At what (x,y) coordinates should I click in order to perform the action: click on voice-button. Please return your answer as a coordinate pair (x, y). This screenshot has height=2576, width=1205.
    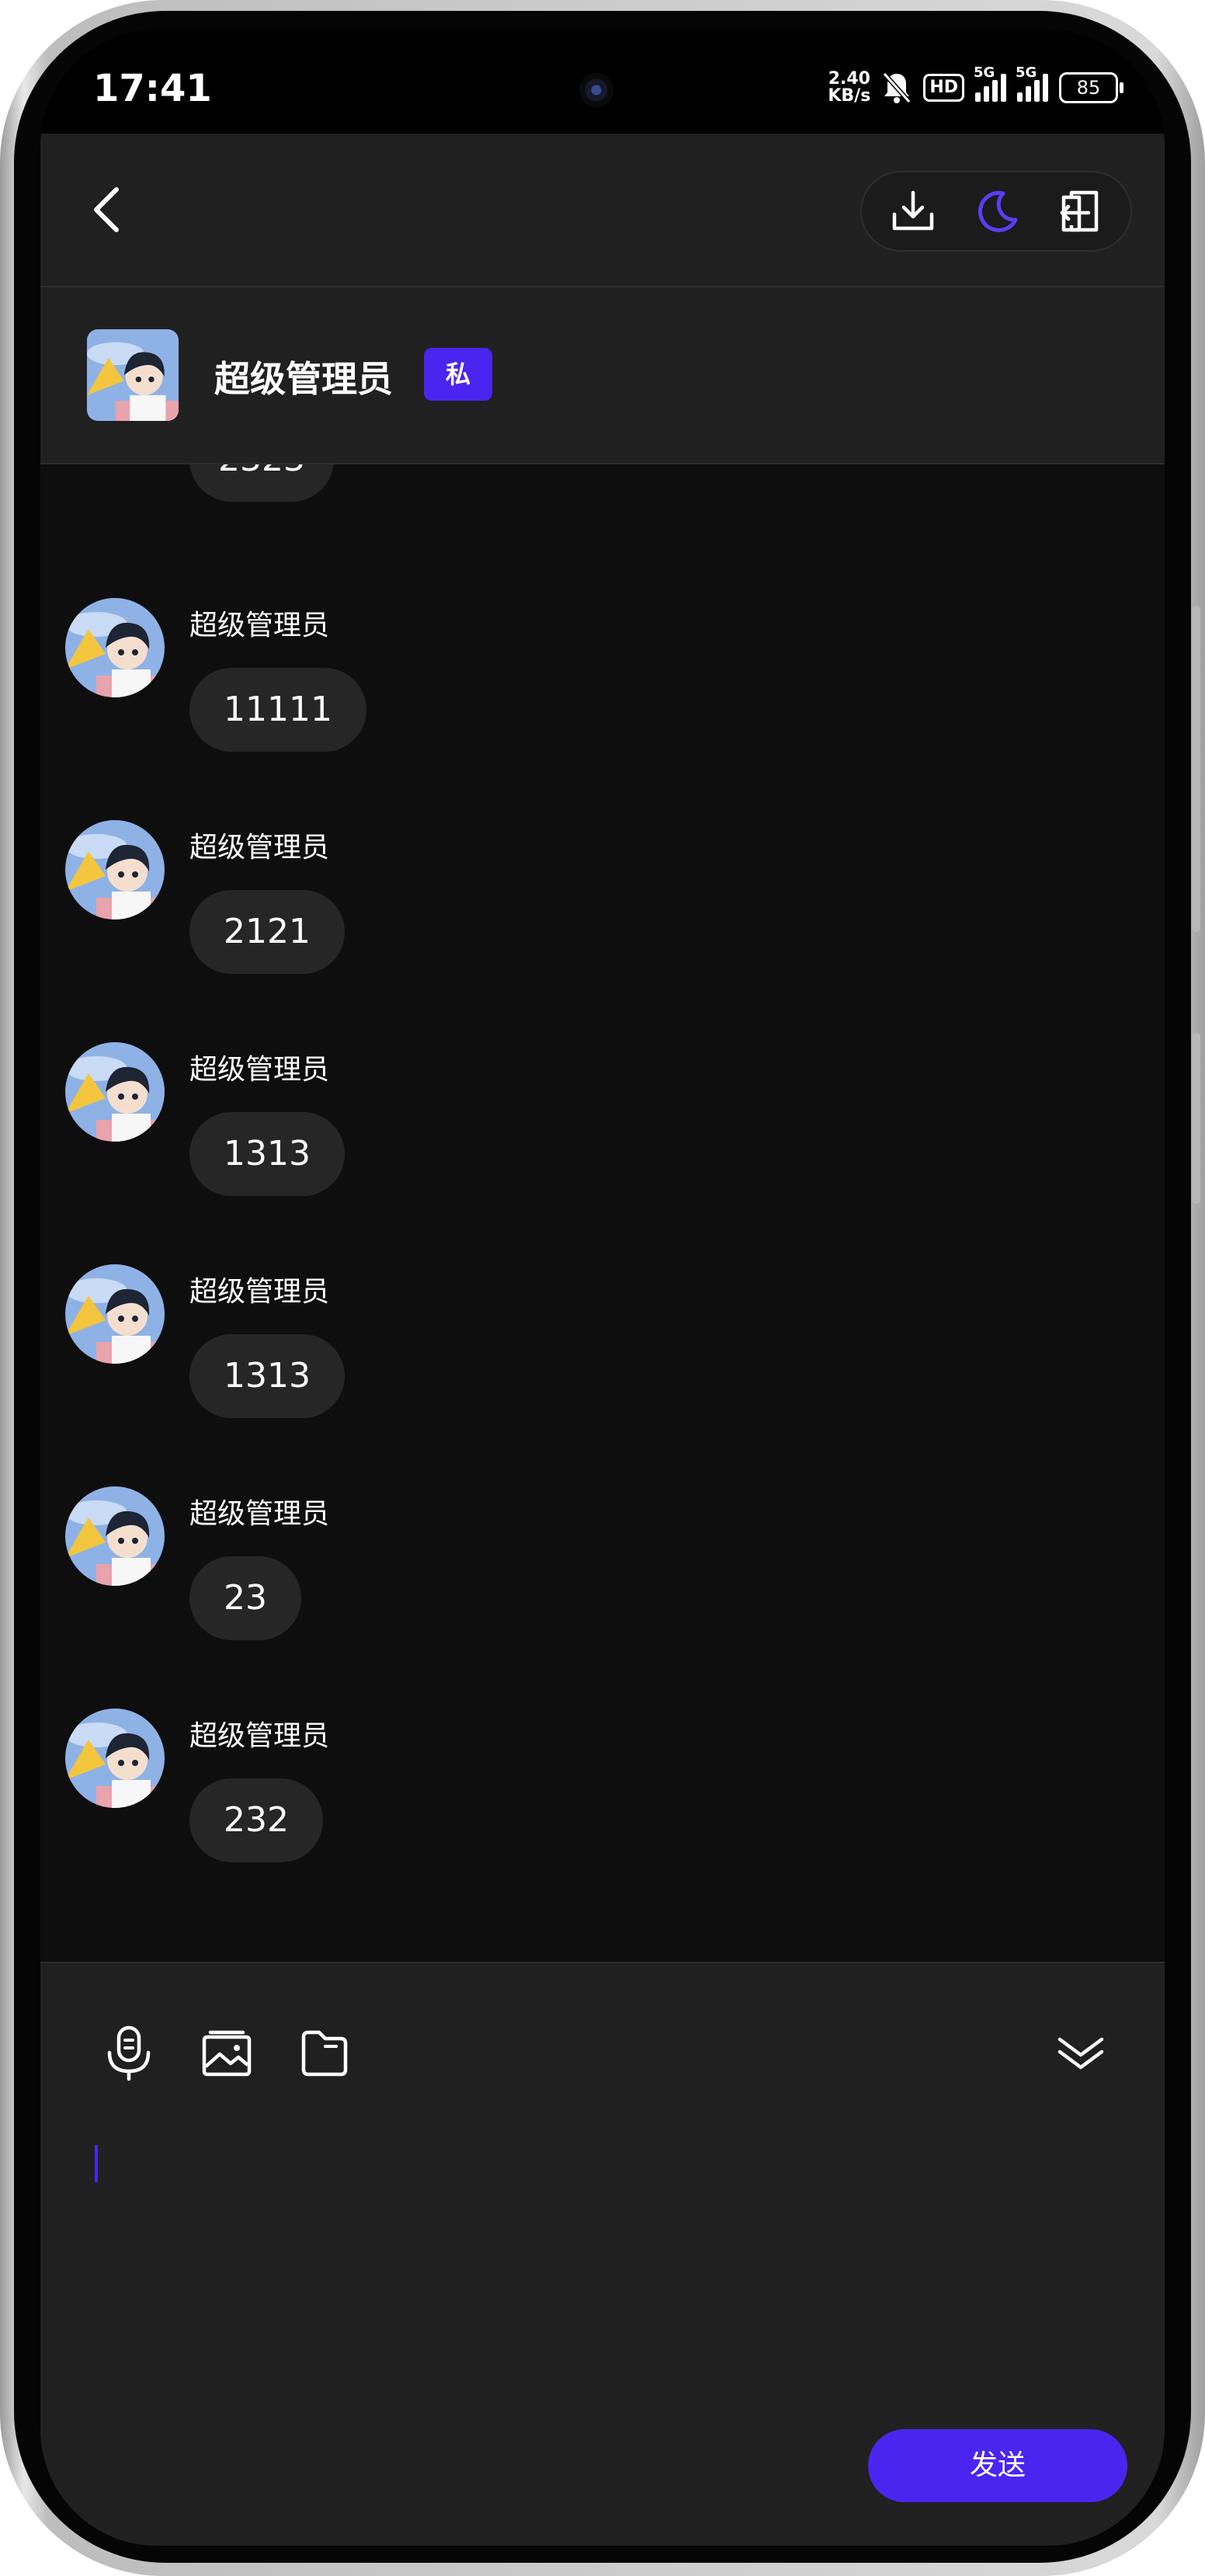
    Looking at the image, I should click on (129, 2053).